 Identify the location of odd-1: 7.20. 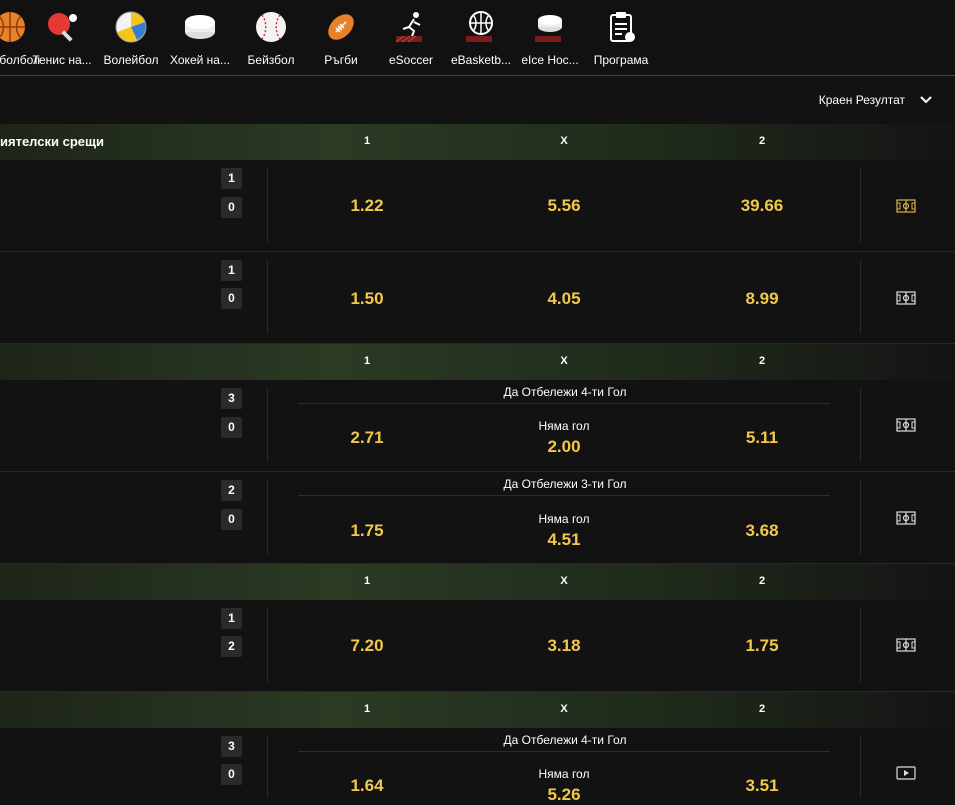
(367, 646).